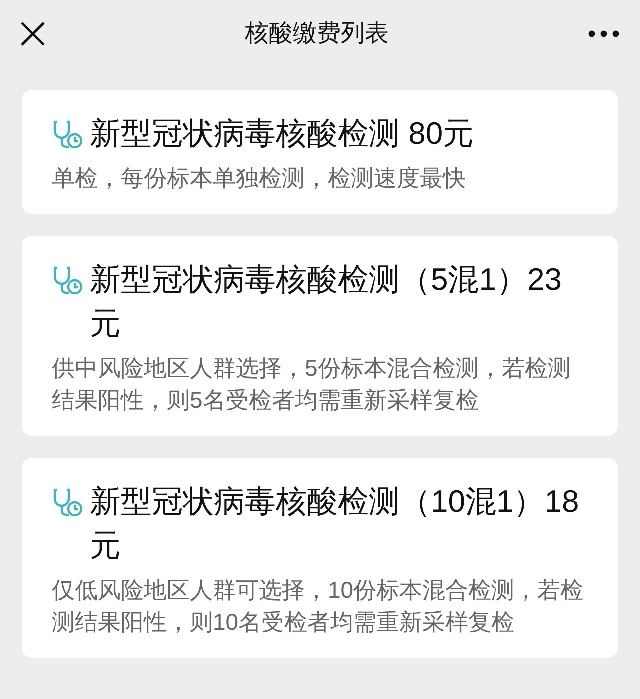 This screenshot has width=640, height=699. What do you see at coordinates (317, 34) in the screenshot?
I see `page-title: 核酸缴费列表` at bounding box center [317, 34].